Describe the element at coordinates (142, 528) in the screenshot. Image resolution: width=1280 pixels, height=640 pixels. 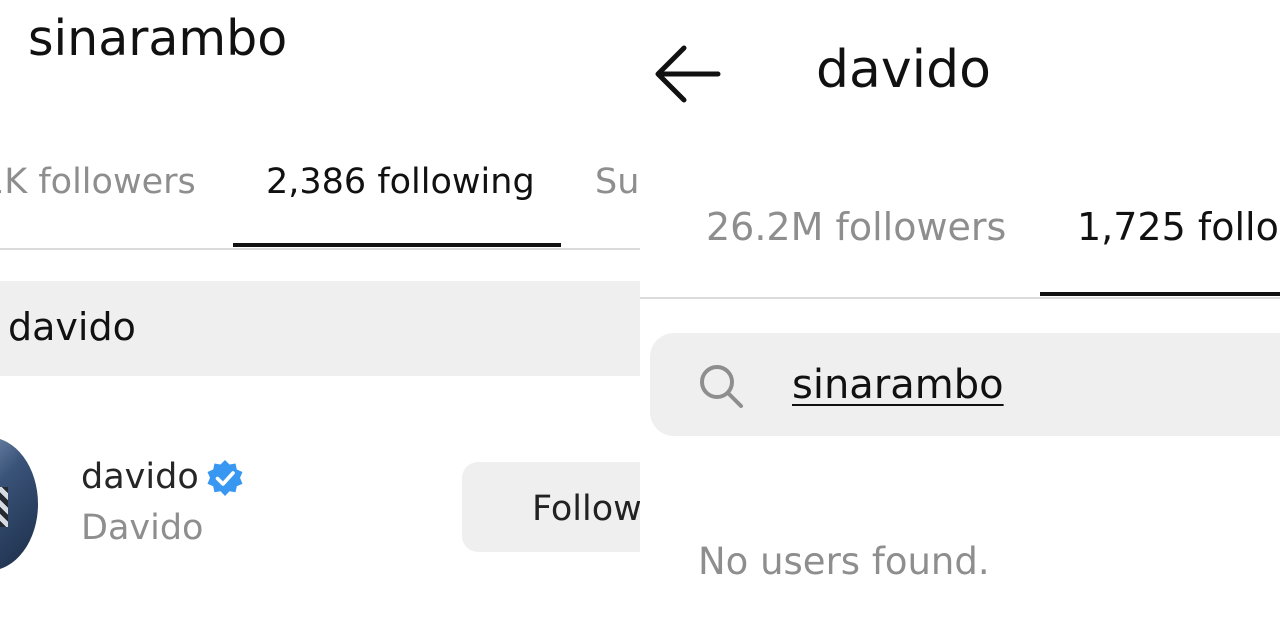
I see `result-full-name: Davido` at that location.